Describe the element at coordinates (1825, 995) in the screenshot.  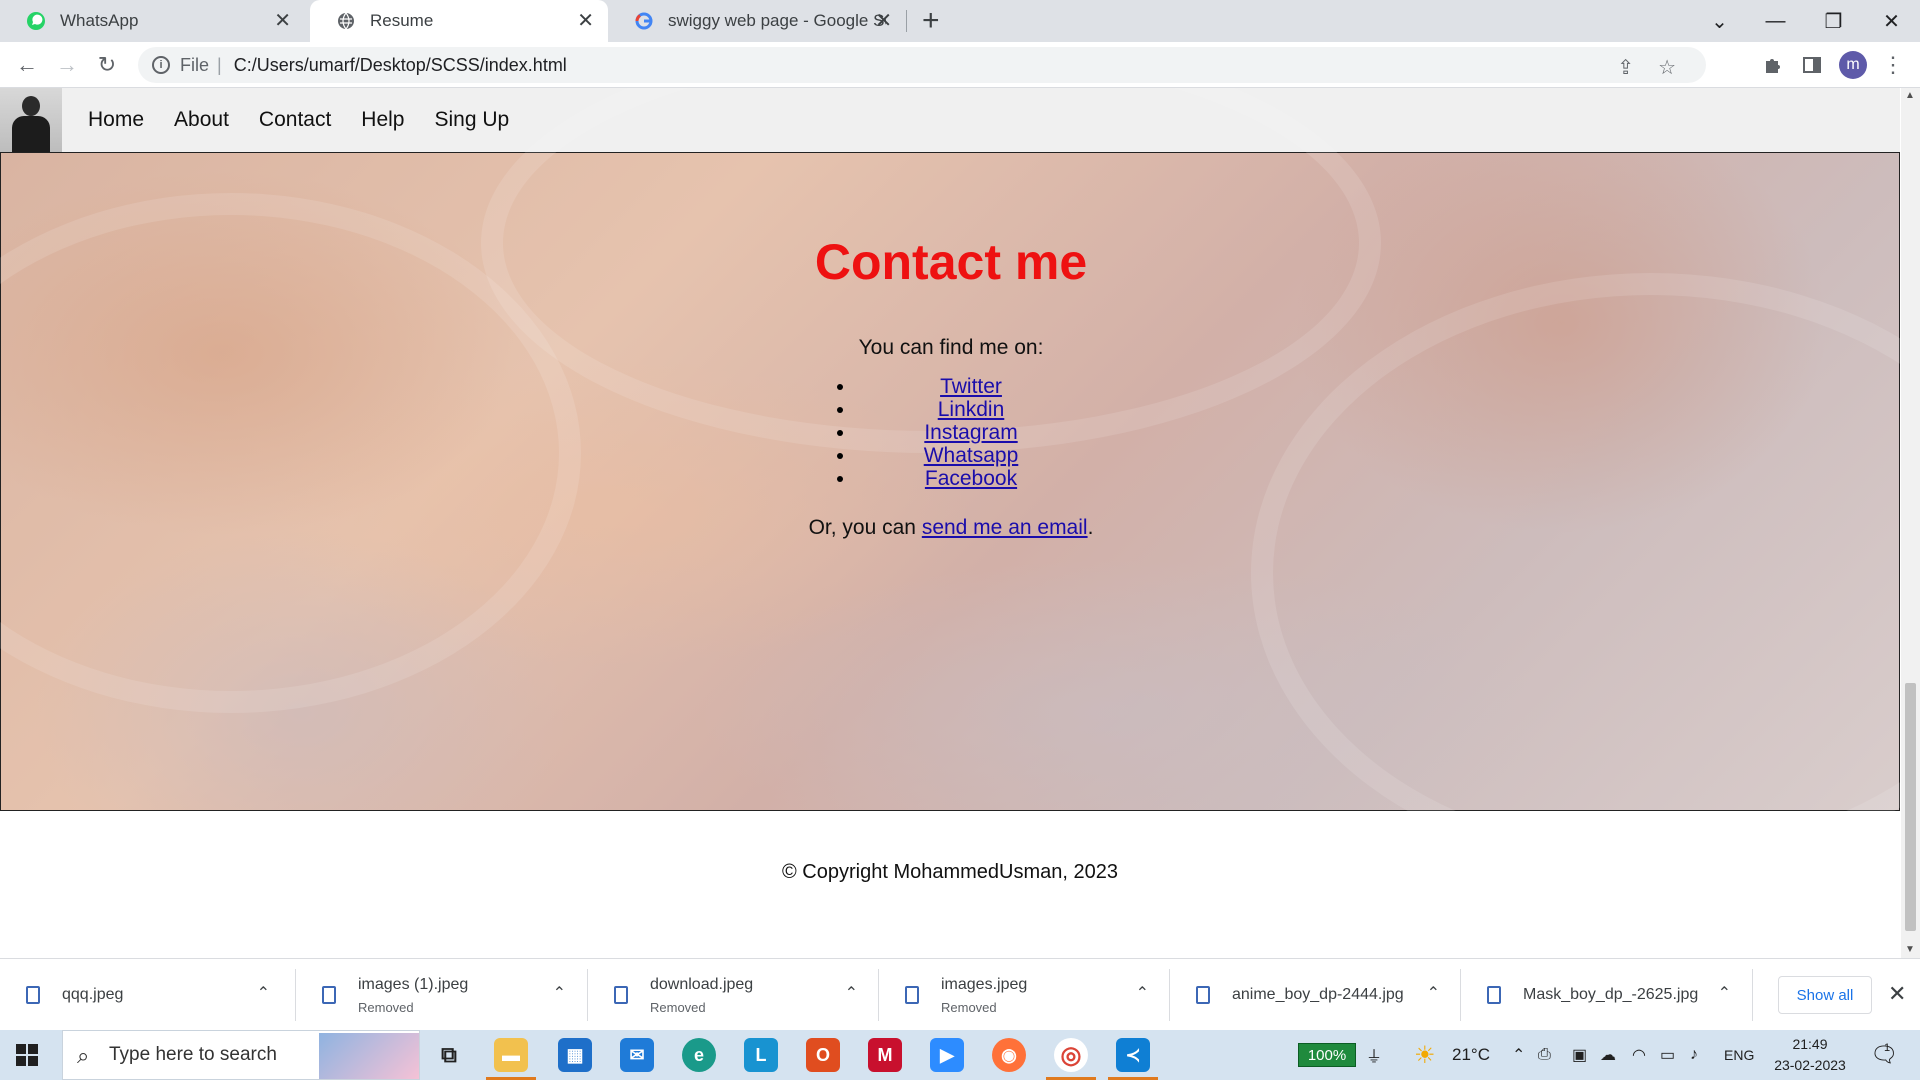
I see `show-all-button: Show all` at that location.